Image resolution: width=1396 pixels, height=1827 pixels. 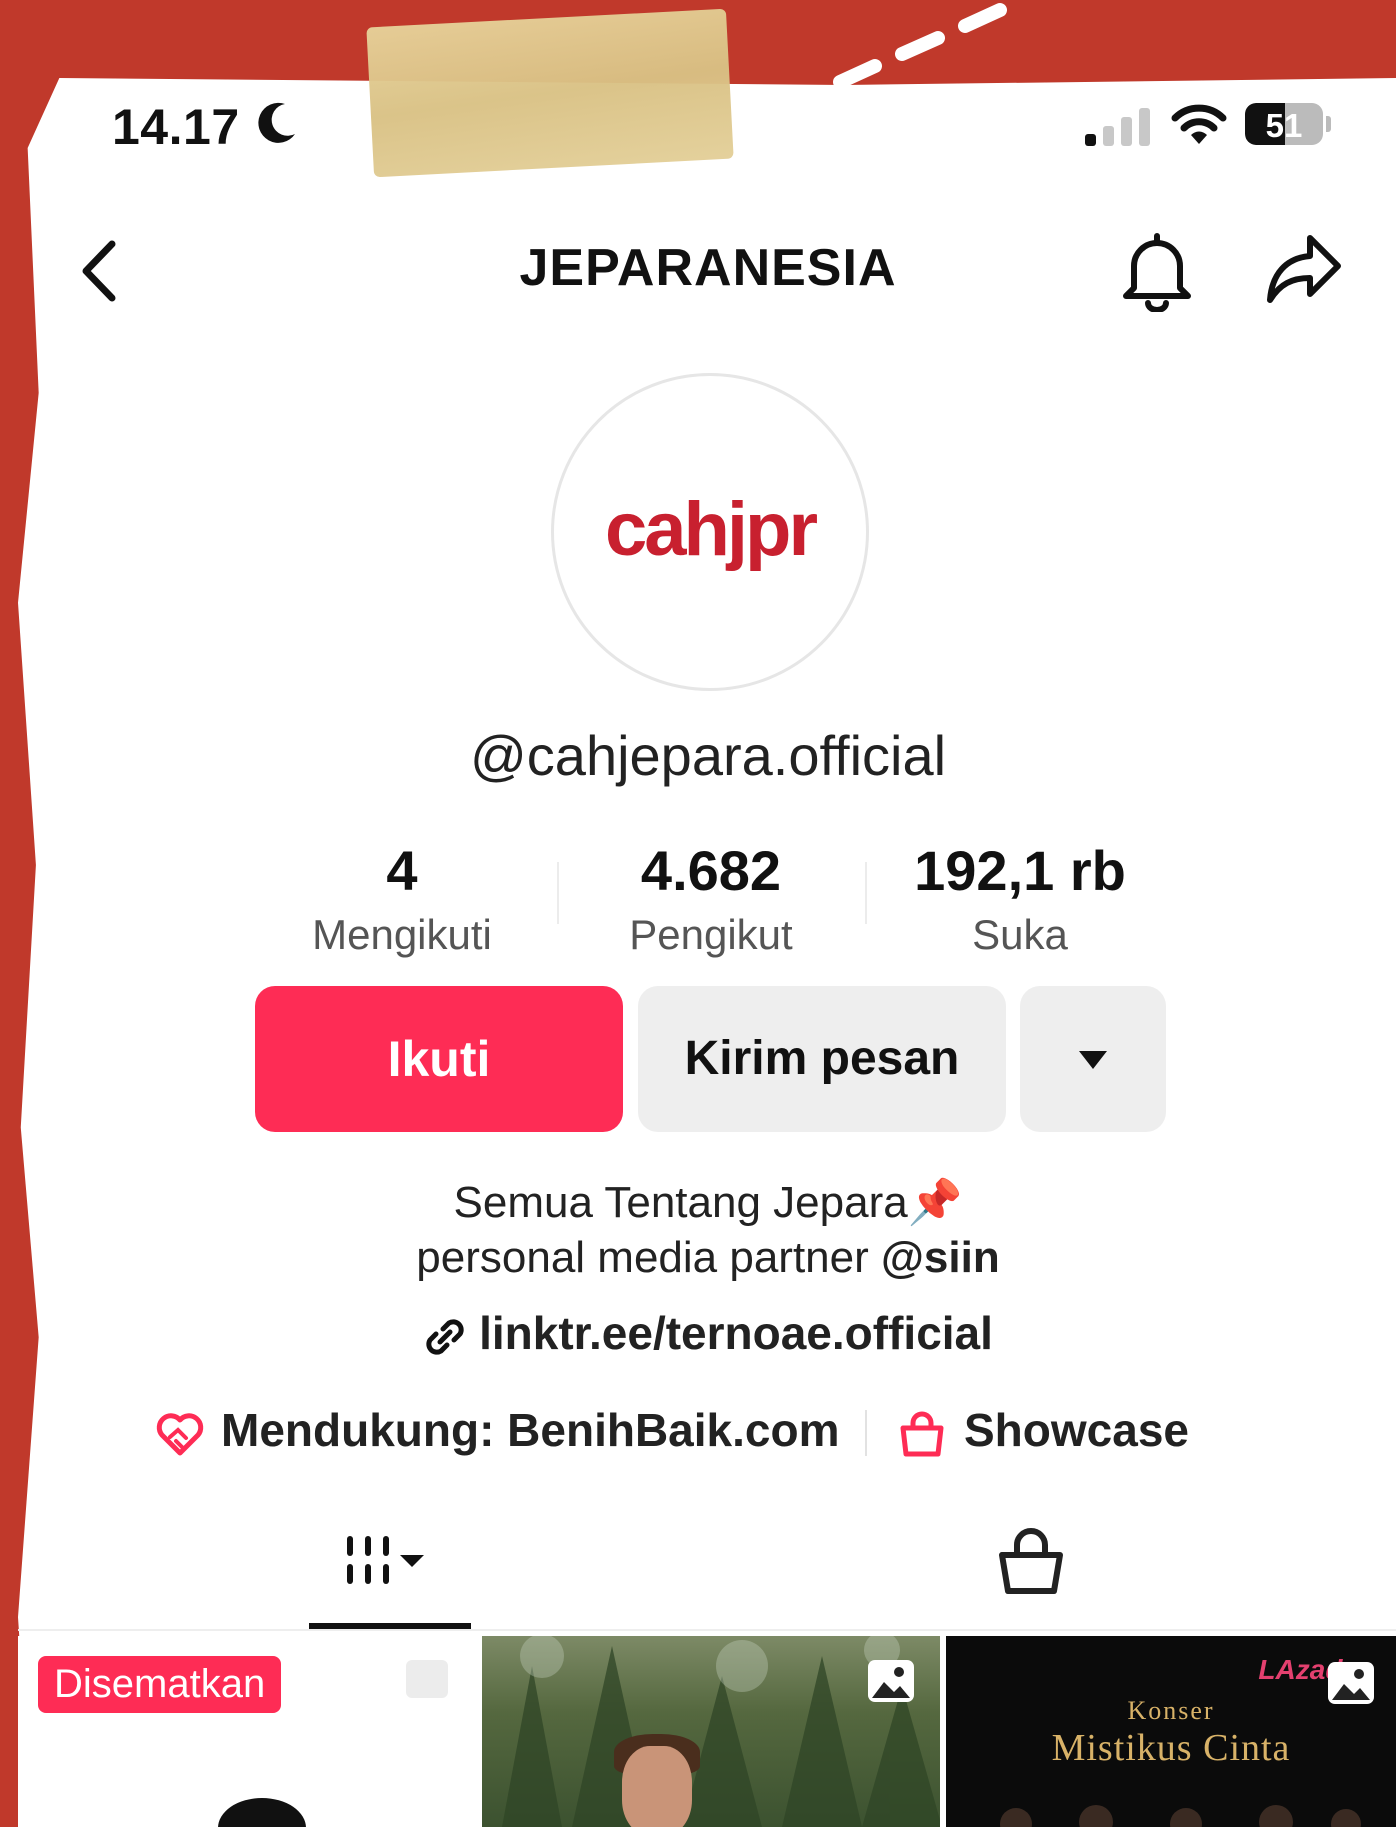 I want to click on performers, so click(x=1180, y=1816).